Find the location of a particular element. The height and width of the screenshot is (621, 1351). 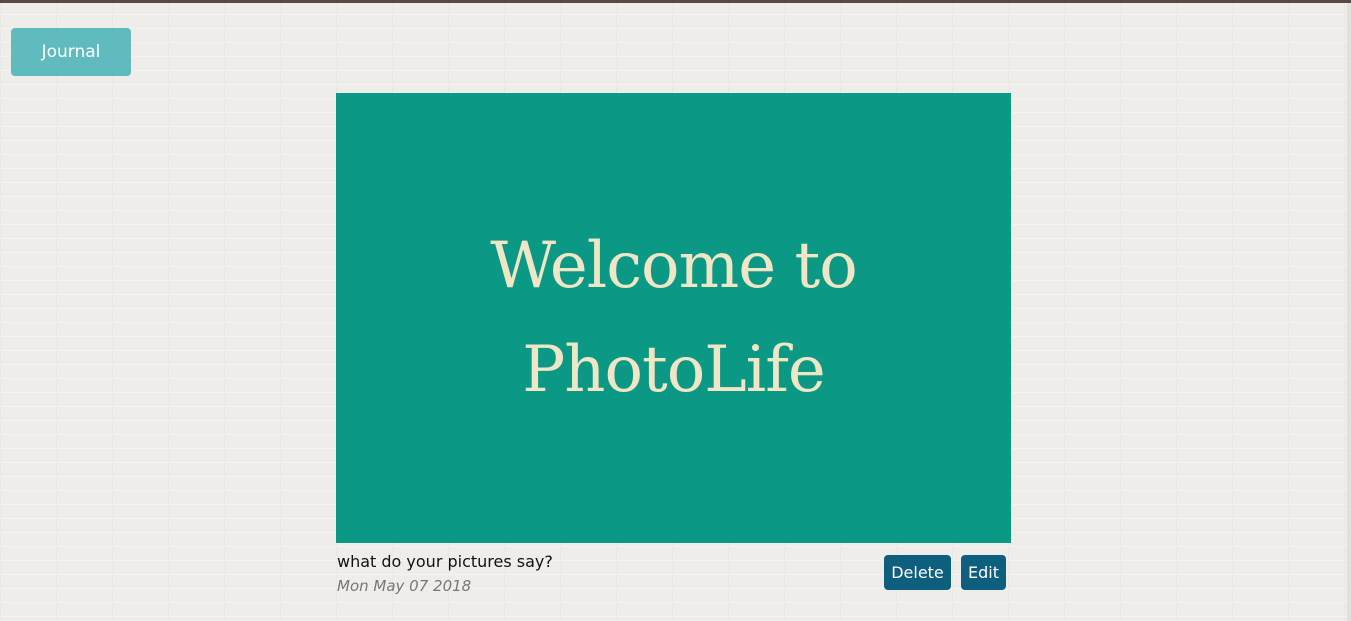

scrollbar-track is located at coordinates (1349, 312).